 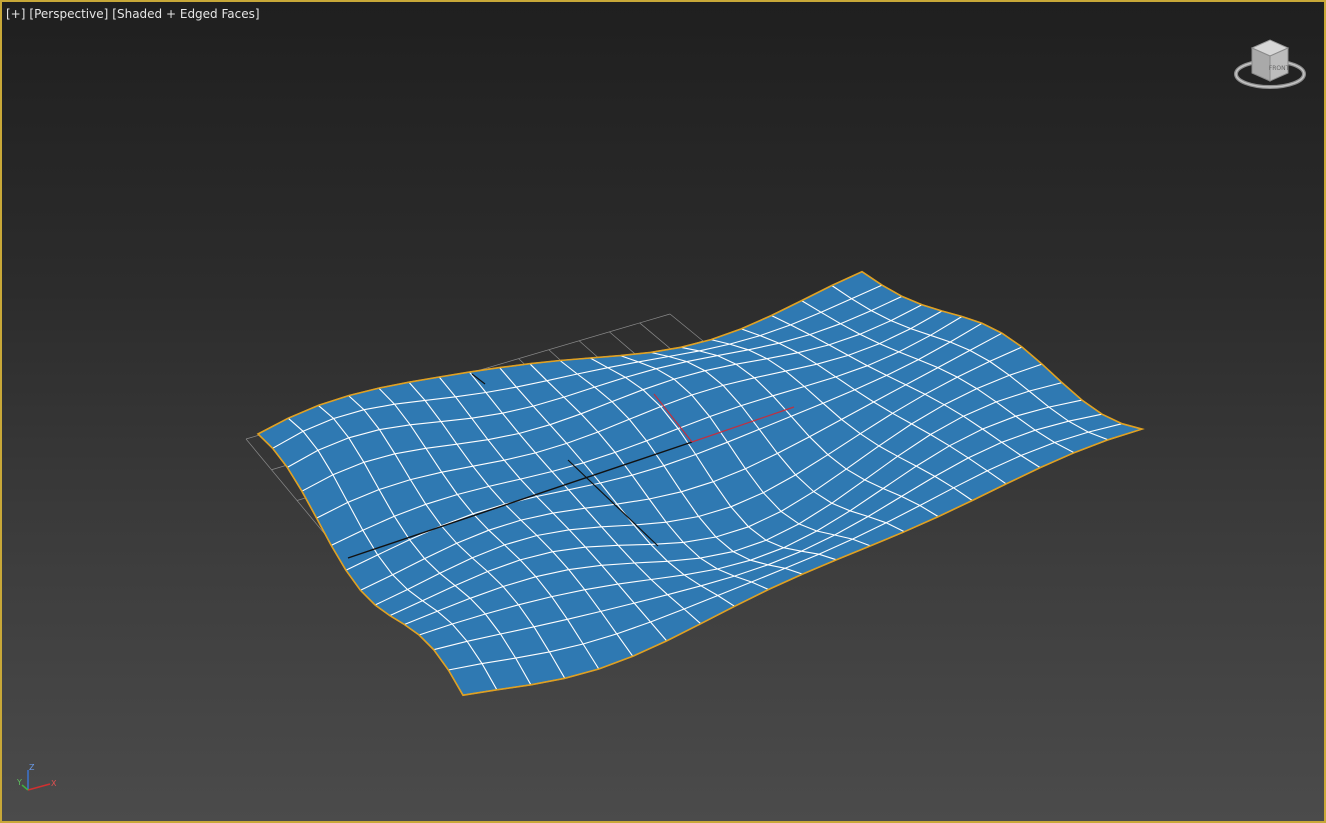 I want to click on viewport-label-bar: [+] [Perspective] [Shaded + Edged Faces], so click(x=133, y=14).